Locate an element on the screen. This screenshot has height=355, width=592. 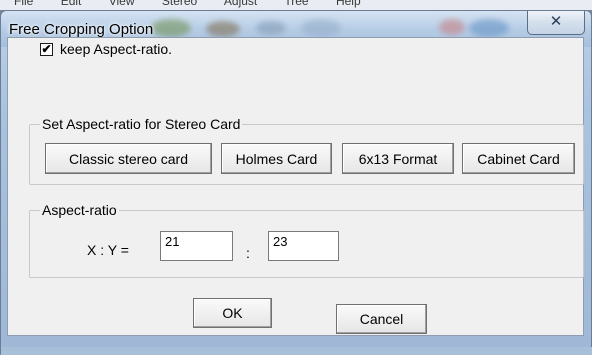
bg-menu-help: Help is located at coordinates (348, 4).